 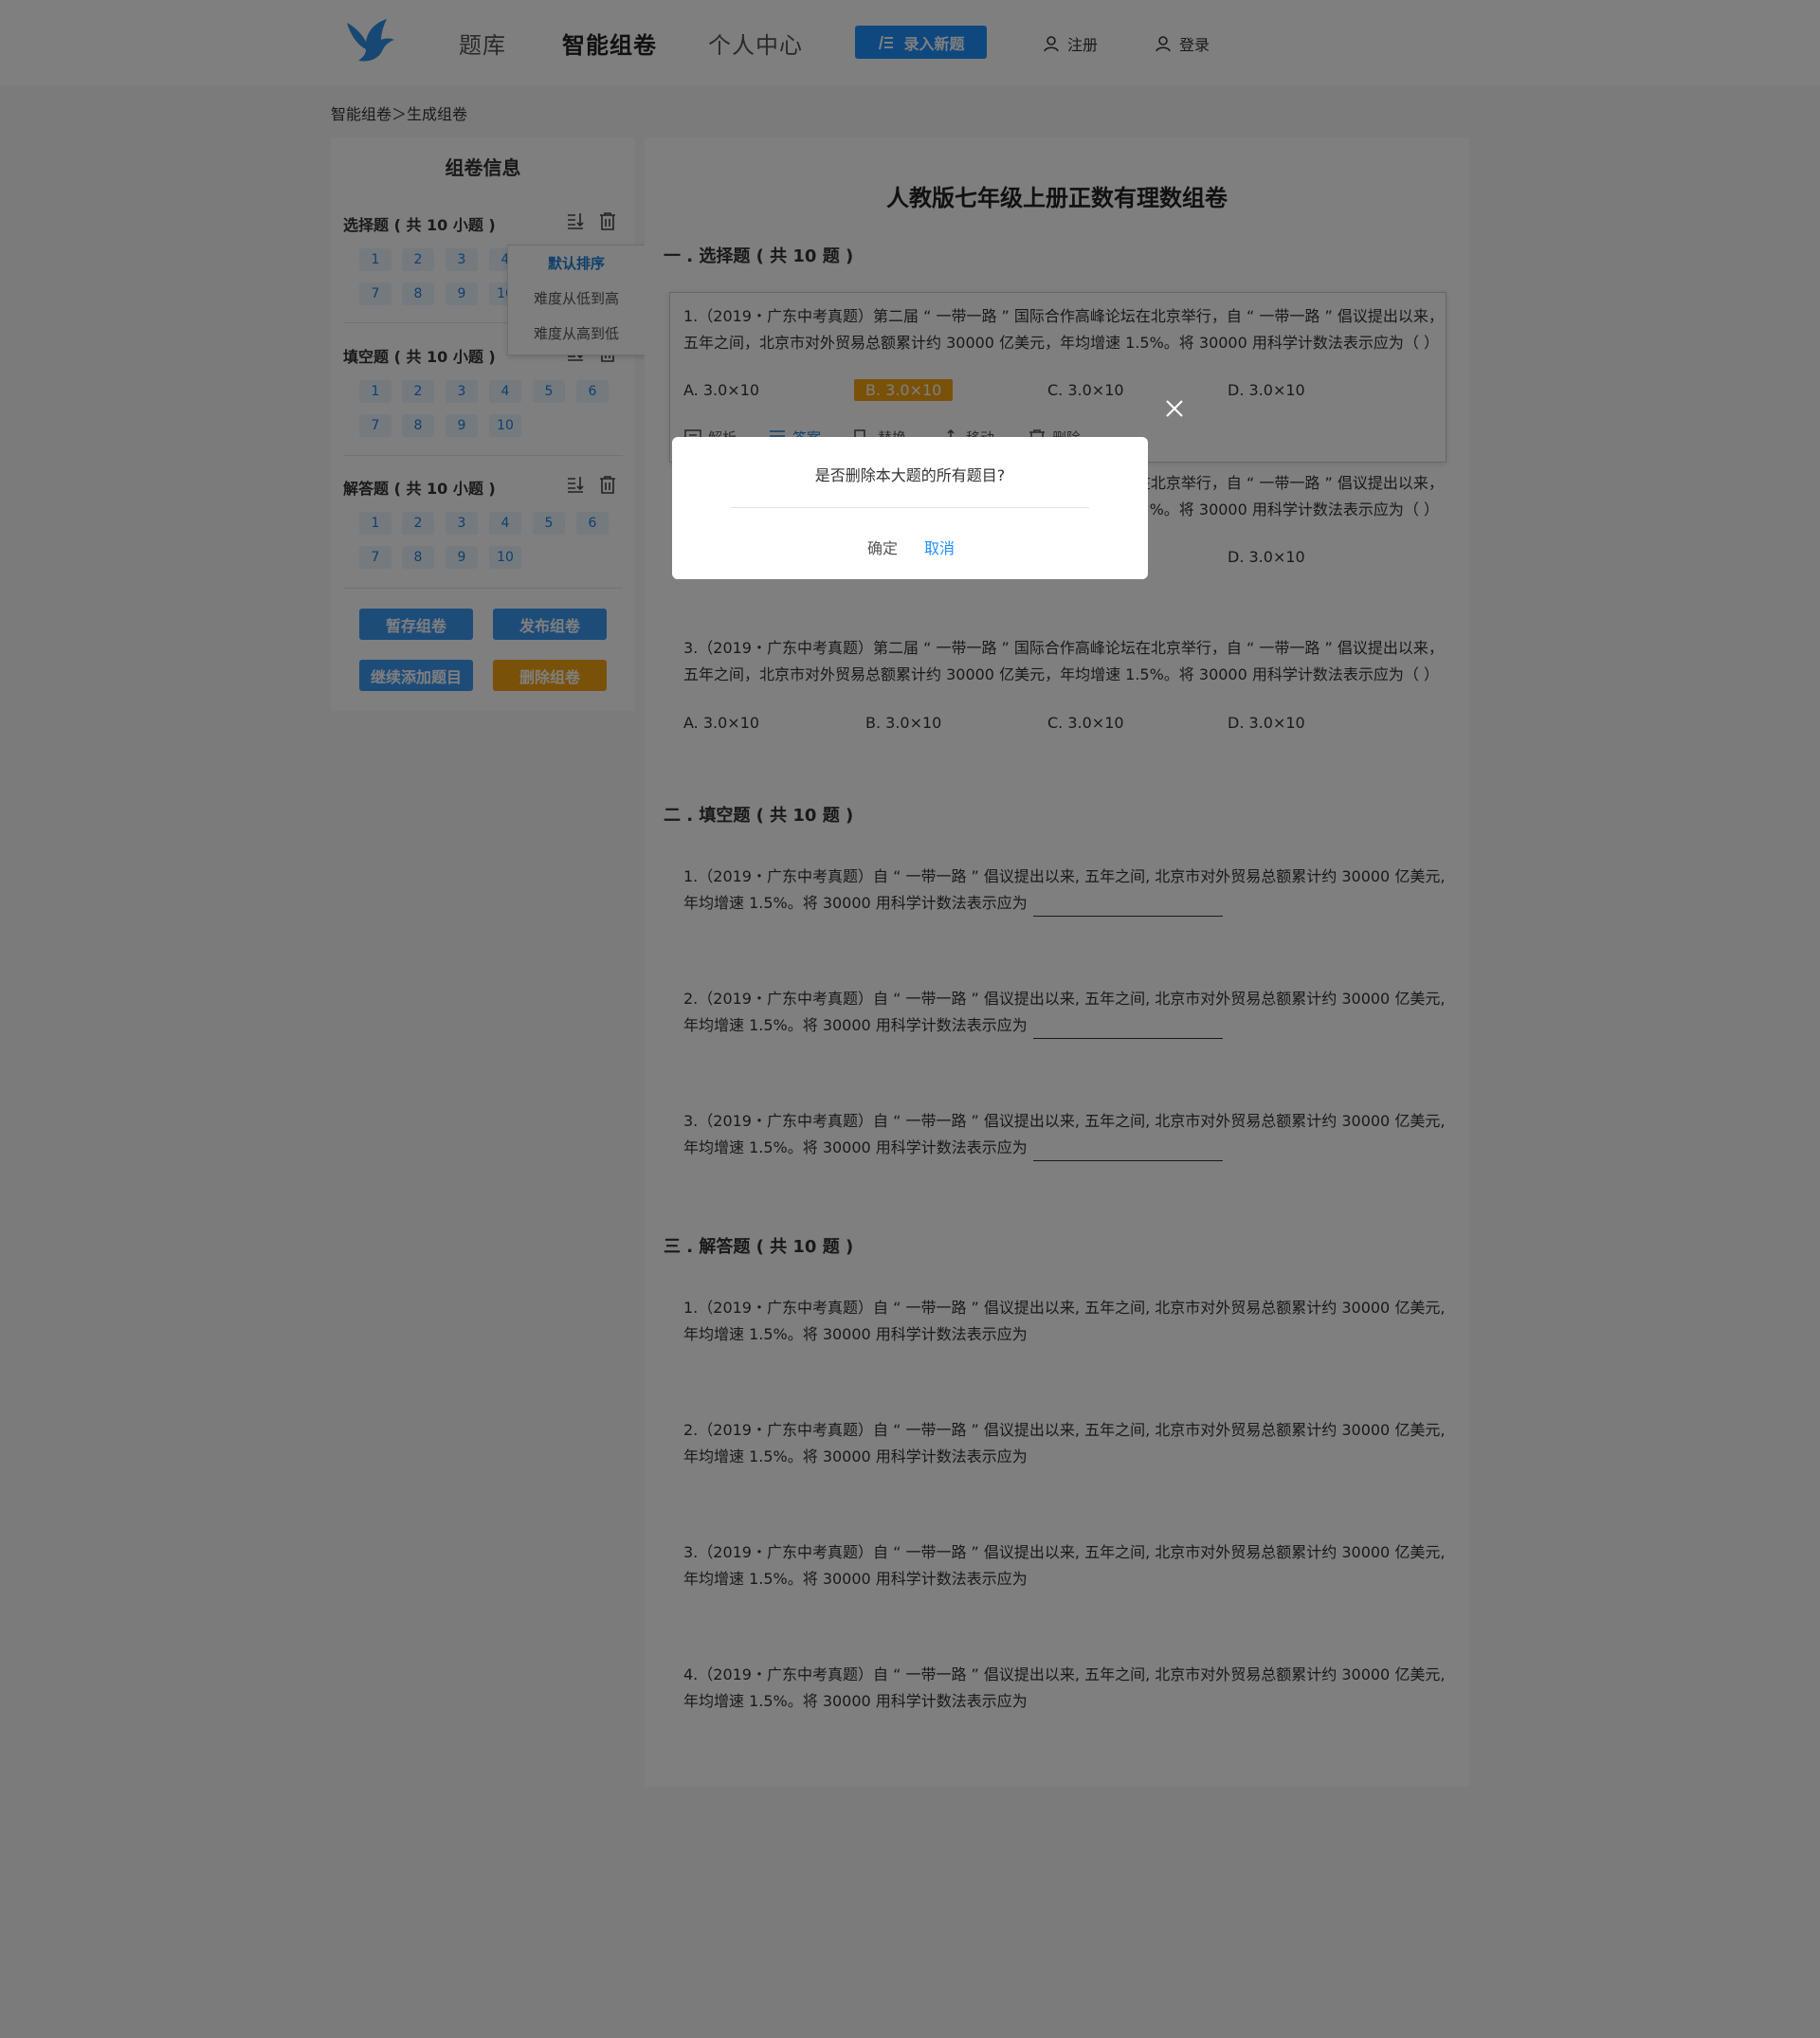 I want to click on dialog-message: 是否删除本大题的所有题目?, so click(x=910, y=475).